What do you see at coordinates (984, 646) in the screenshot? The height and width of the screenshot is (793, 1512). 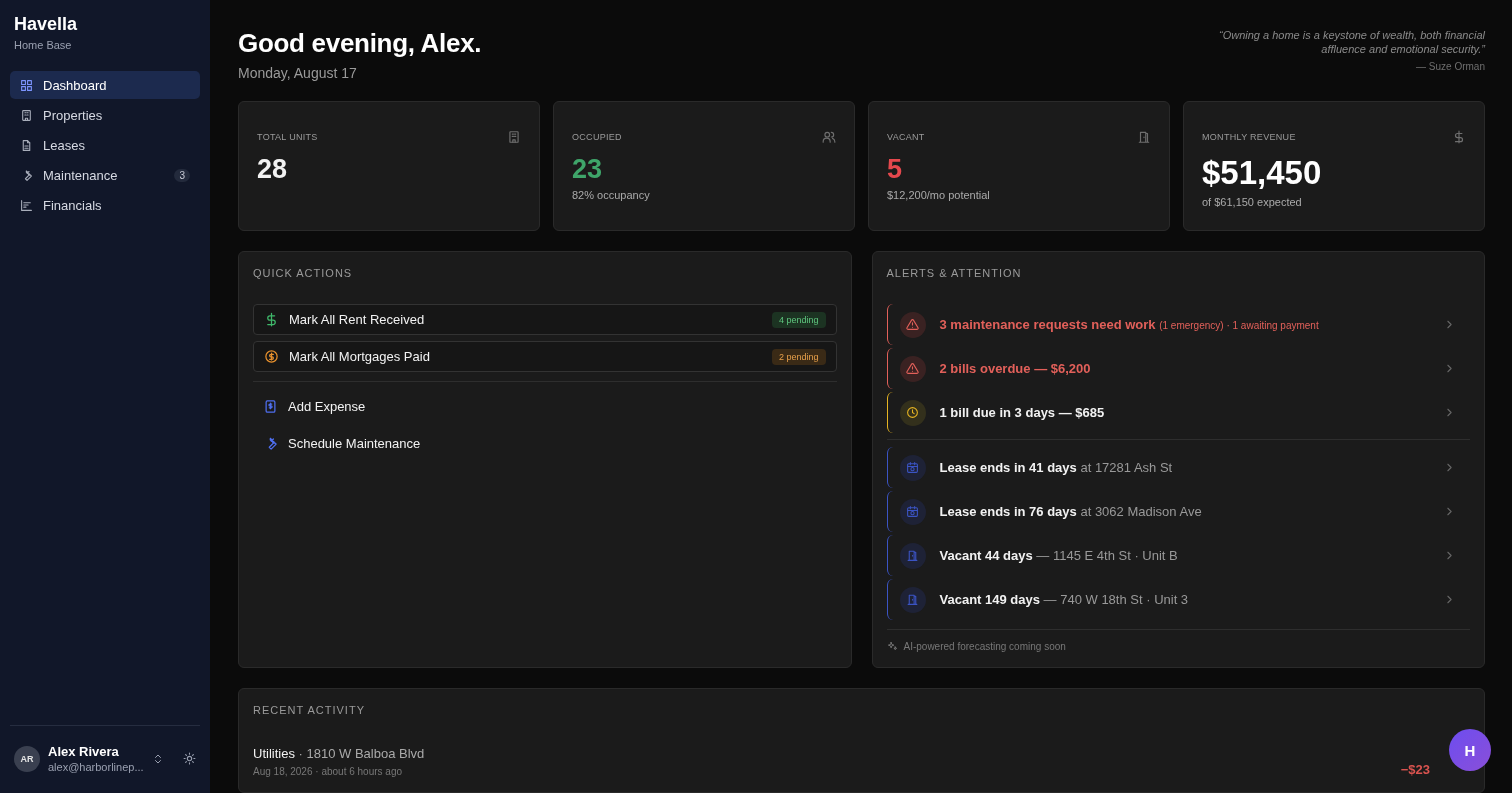 I see `forecast-note: AI-powered forecasting coming soon` at bounding box center [984, 646].